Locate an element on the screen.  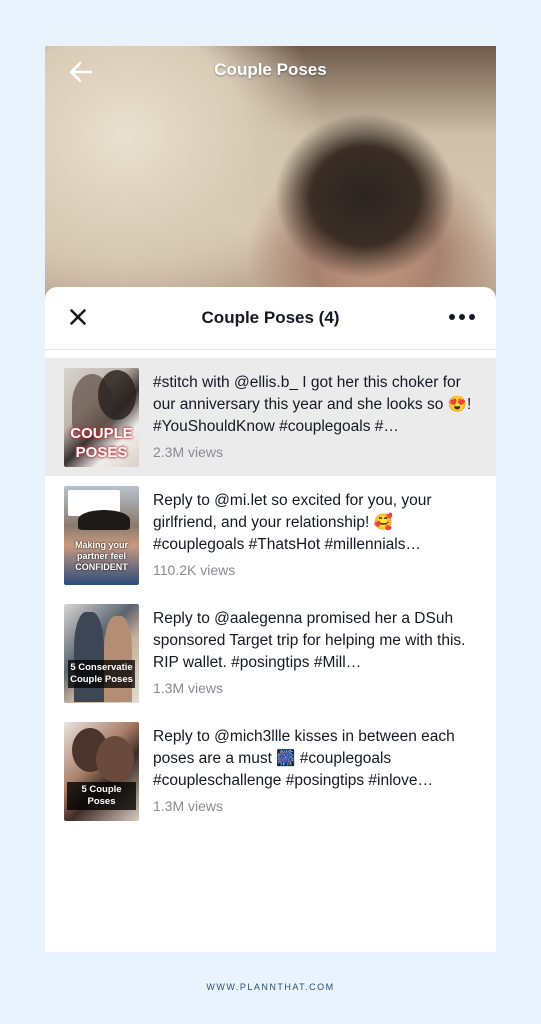
thumbnail-title: 5 Conservatie Couple Poses is located at coordinates (101, 674).